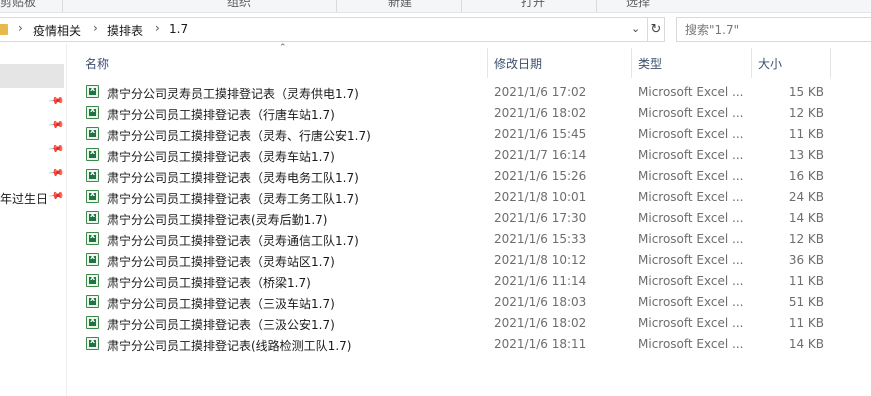 The image size is (871, 396). Describe the element at coordinates (806, 176) in the screenshot. I see `file-size: 16 KB` at that location.